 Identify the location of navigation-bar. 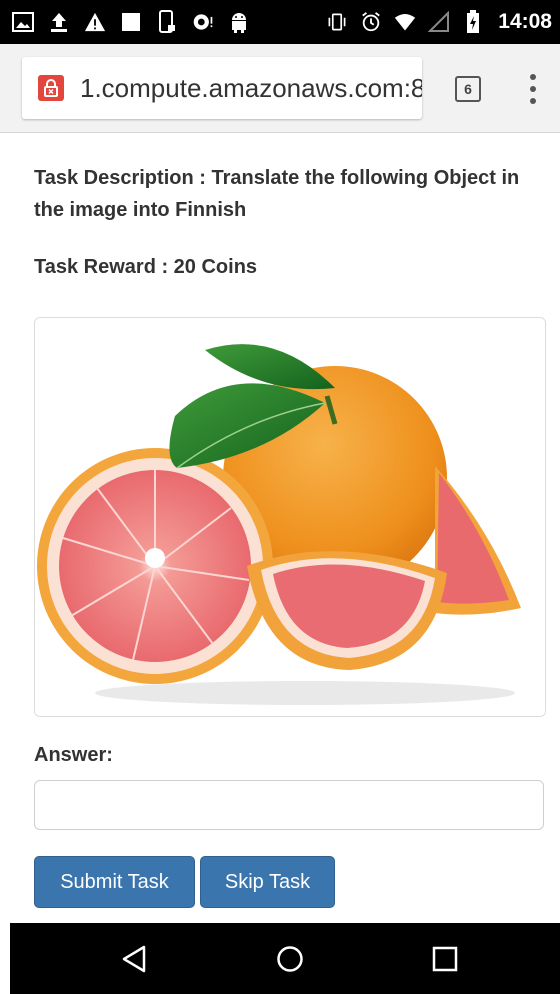
(285, 958).